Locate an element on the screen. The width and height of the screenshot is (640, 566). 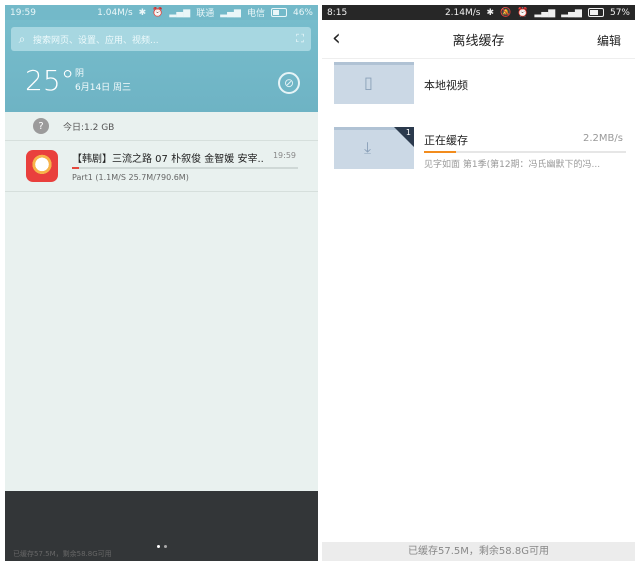
download-title: 【韩剧】三流之路 07 朴叙俊 金智媛 安宰.. is located at coordinates (168, 159).